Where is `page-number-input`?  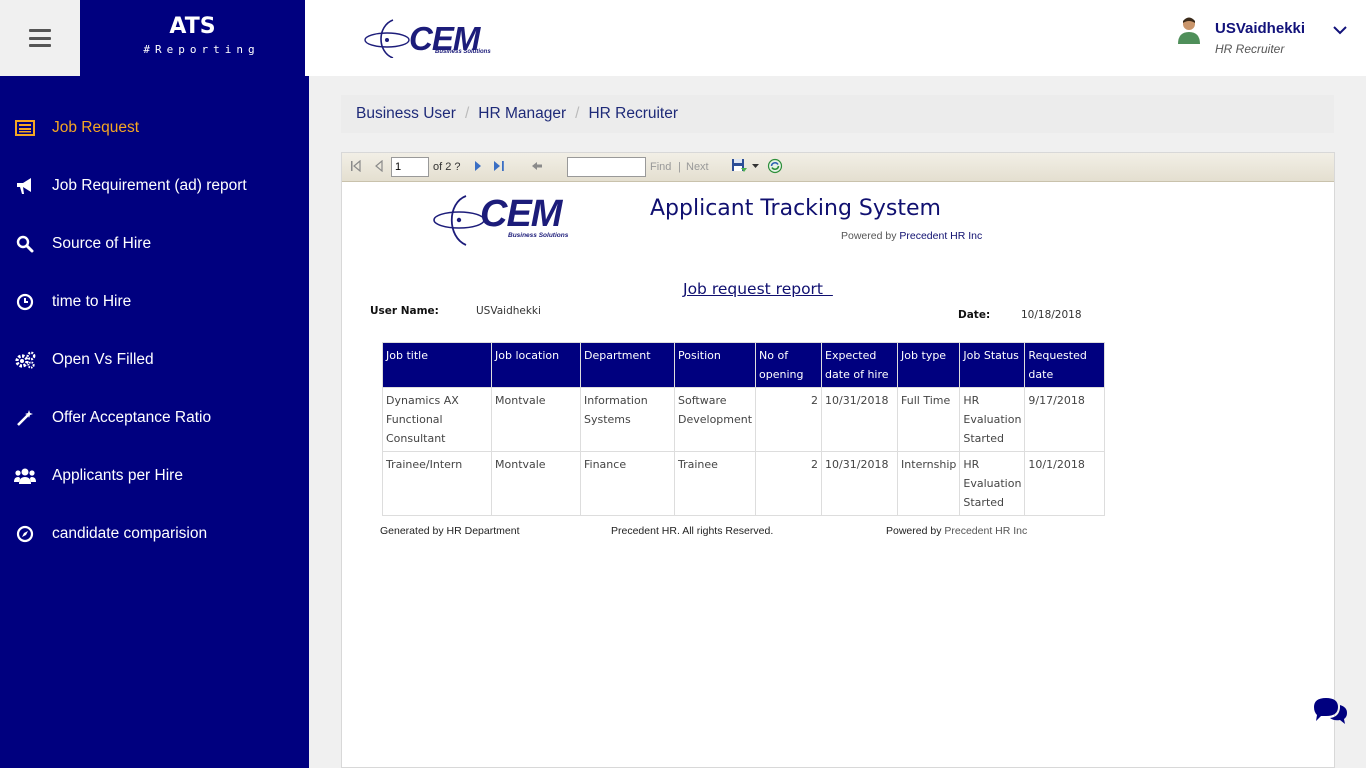
page-number-input is located at coordinates (410, 167).